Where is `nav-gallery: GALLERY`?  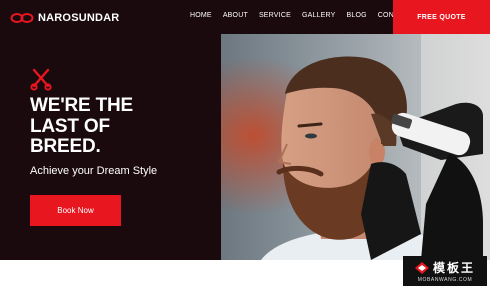
nav-gallery: GALLERY is located at coordinates (319, 15).